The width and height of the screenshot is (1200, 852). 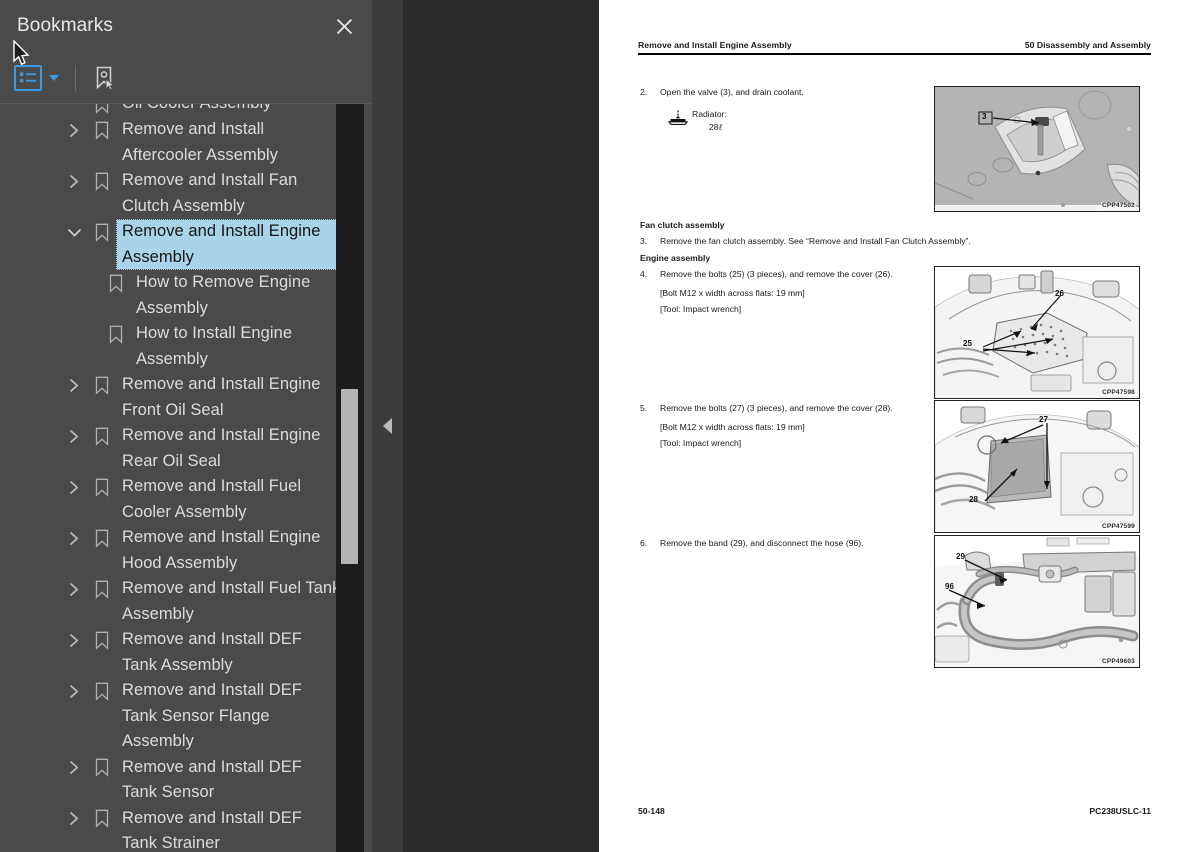 I want to click on bookmark-outline-view-button, so click(x=28, y=77).